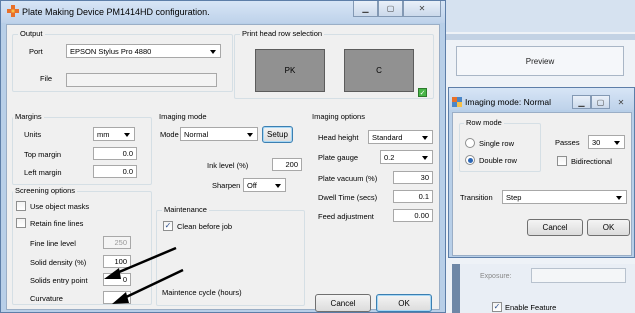  What do you see at coordinates (606, 142) in the screenshot?
I see `passes-select: 30` at bounding box center [606, 142].